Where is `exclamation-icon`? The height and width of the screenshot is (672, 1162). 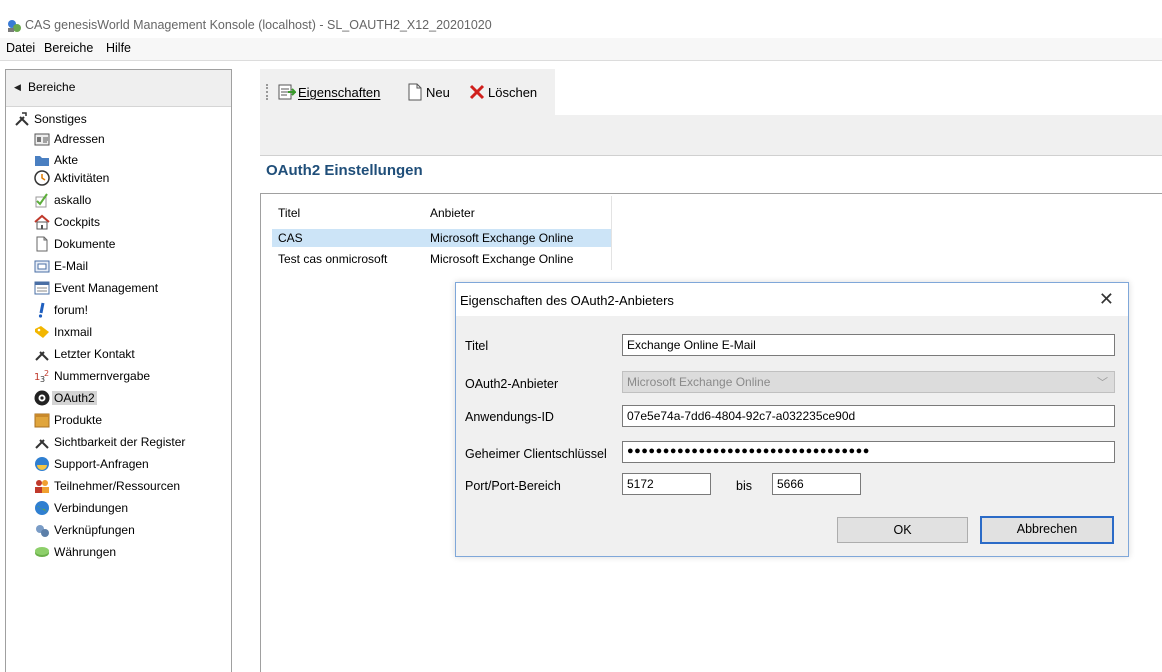 exclamation-icon is located at coordinates (41, 310).